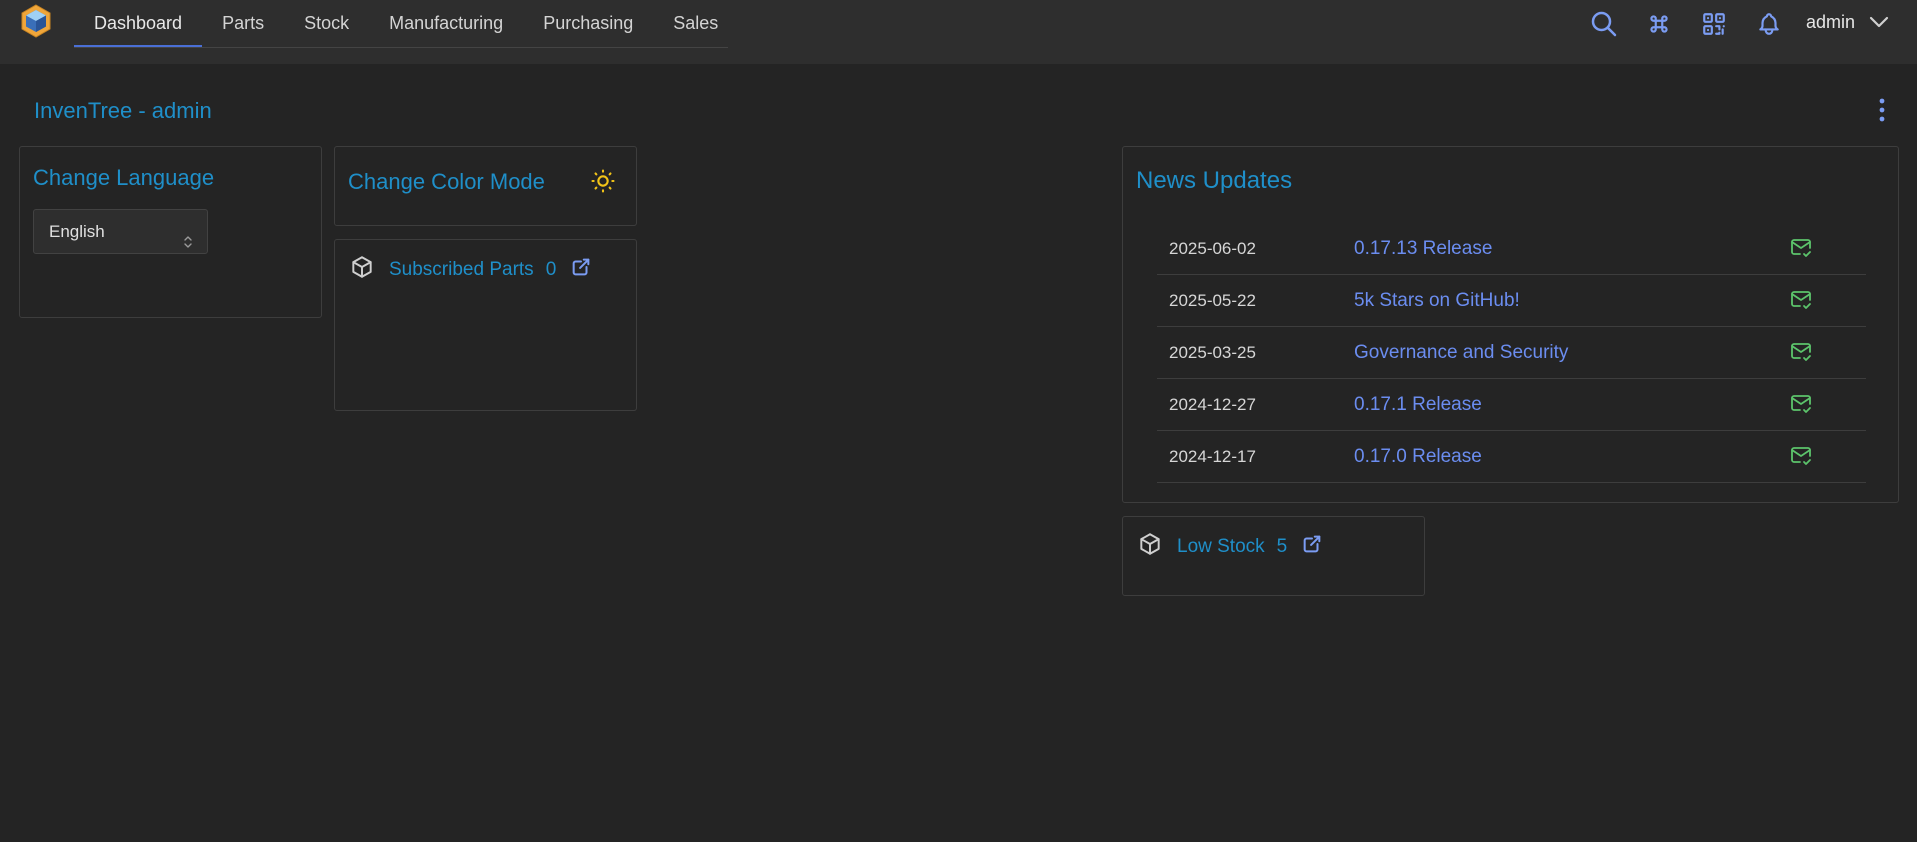 The height and width of the screenshot is (842, 1917). What do you see at coordinates (588, 23) in the screenshot?
I see `tab-purchasing: Purchasing` at bounding box center [588, 23].